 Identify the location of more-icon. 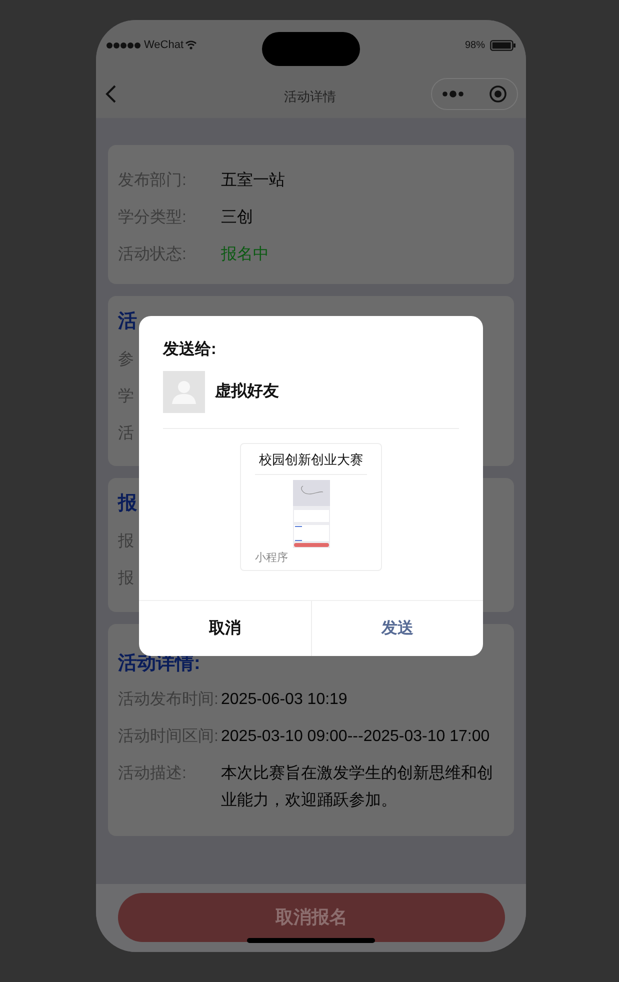
(453, 94).